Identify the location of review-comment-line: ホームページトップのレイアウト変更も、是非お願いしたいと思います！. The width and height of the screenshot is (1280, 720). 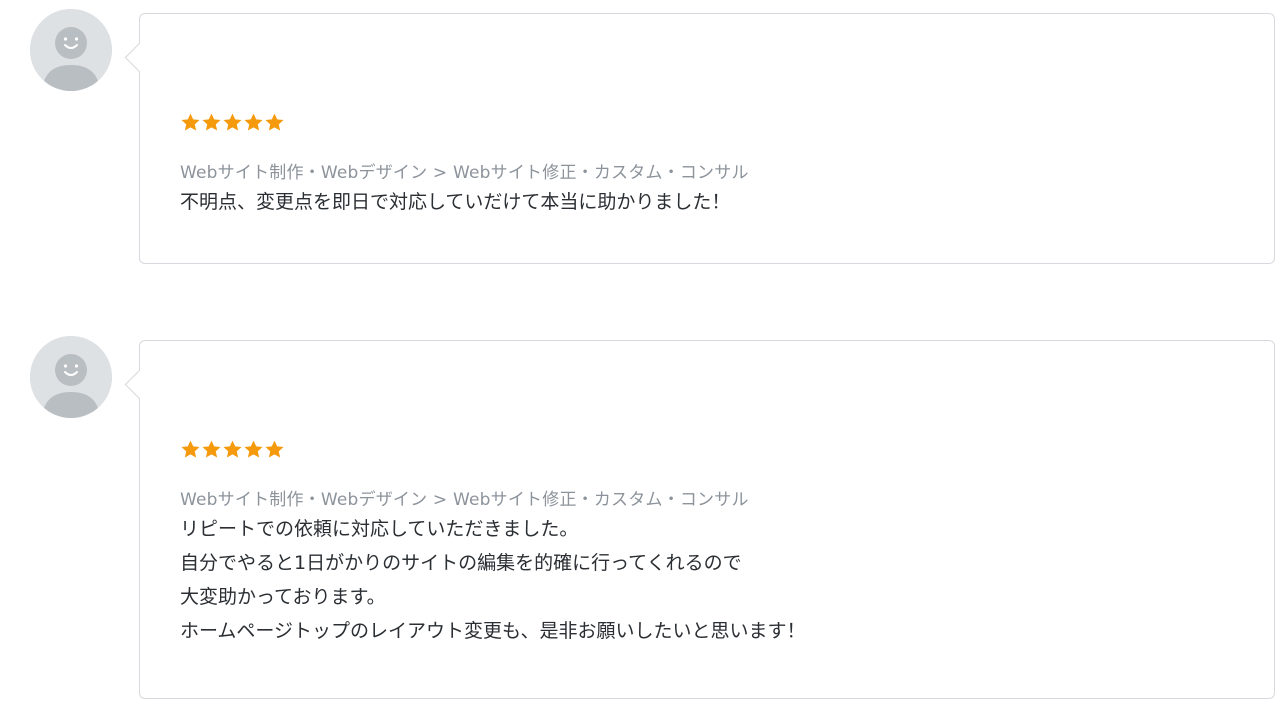
(493, 631).